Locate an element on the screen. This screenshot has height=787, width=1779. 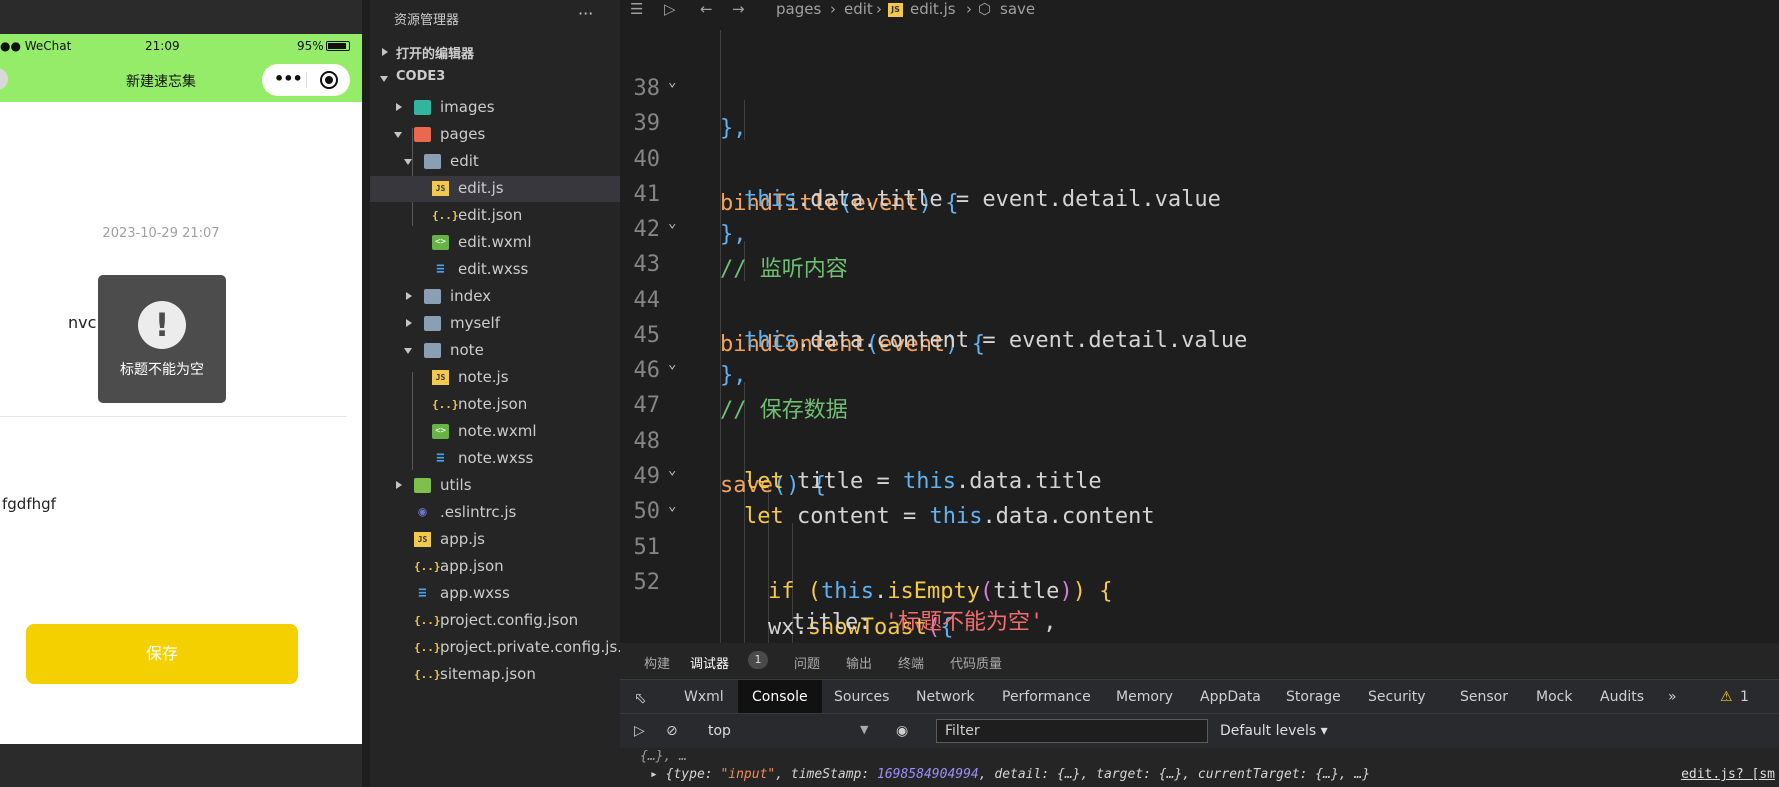
filter-input is located at coordinates (1075, 731).